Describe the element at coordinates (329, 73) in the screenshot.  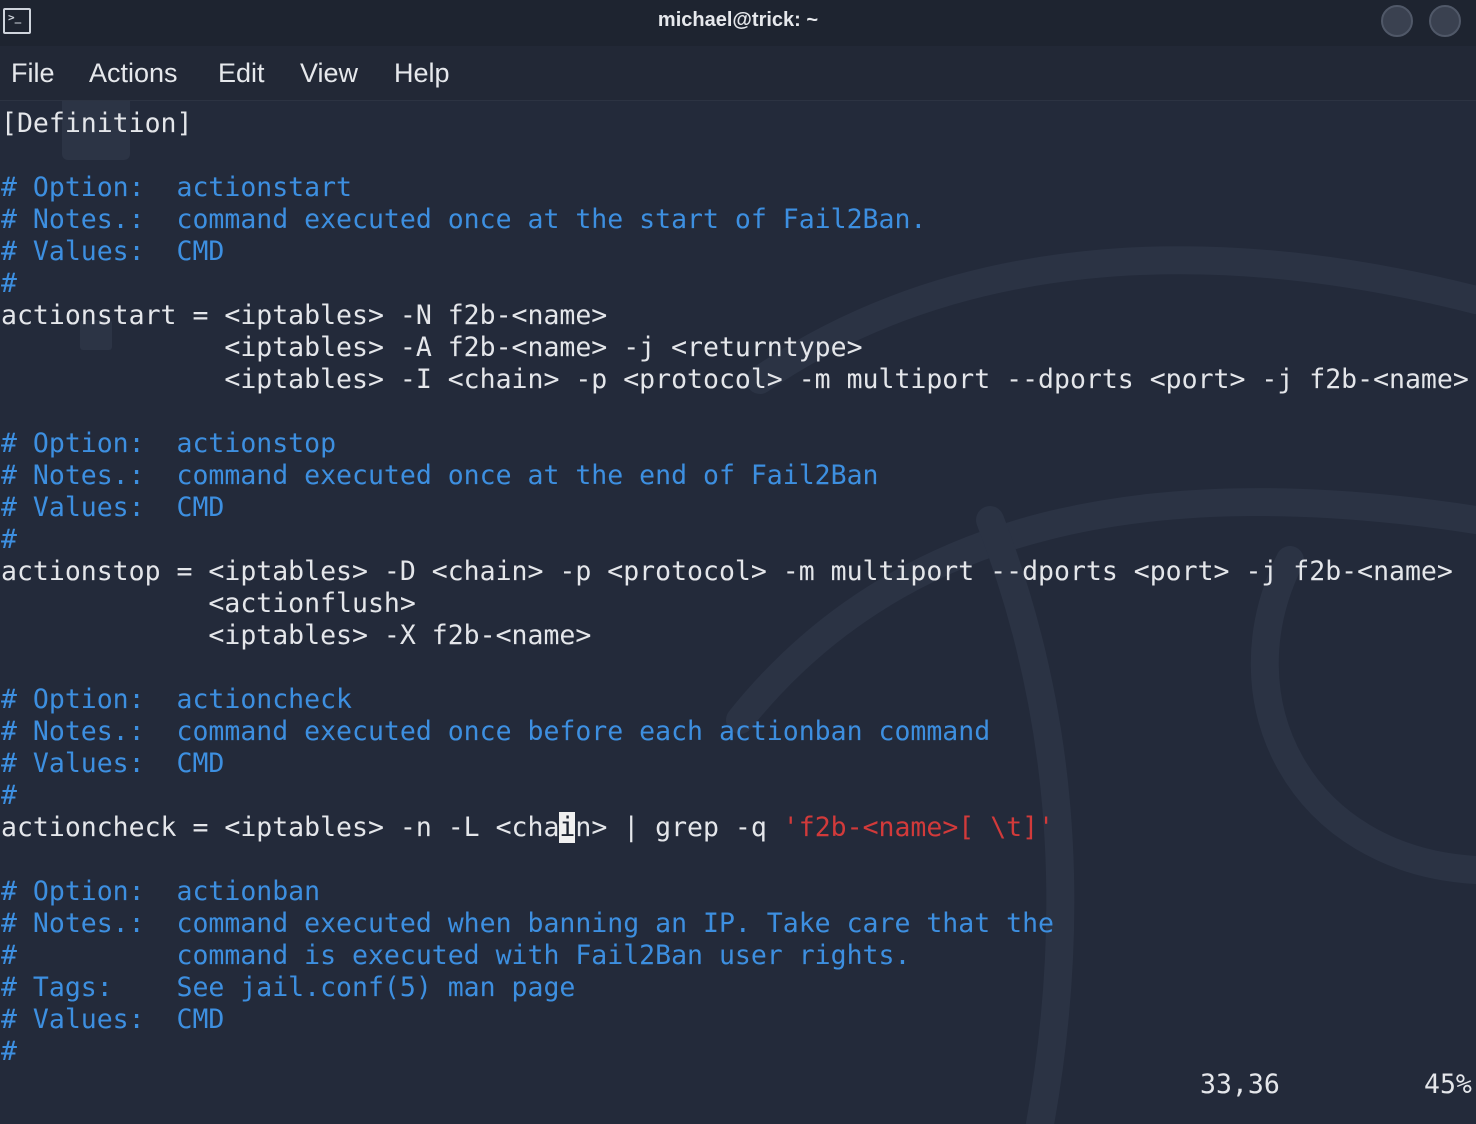
I see `menu-view: View` at that location.